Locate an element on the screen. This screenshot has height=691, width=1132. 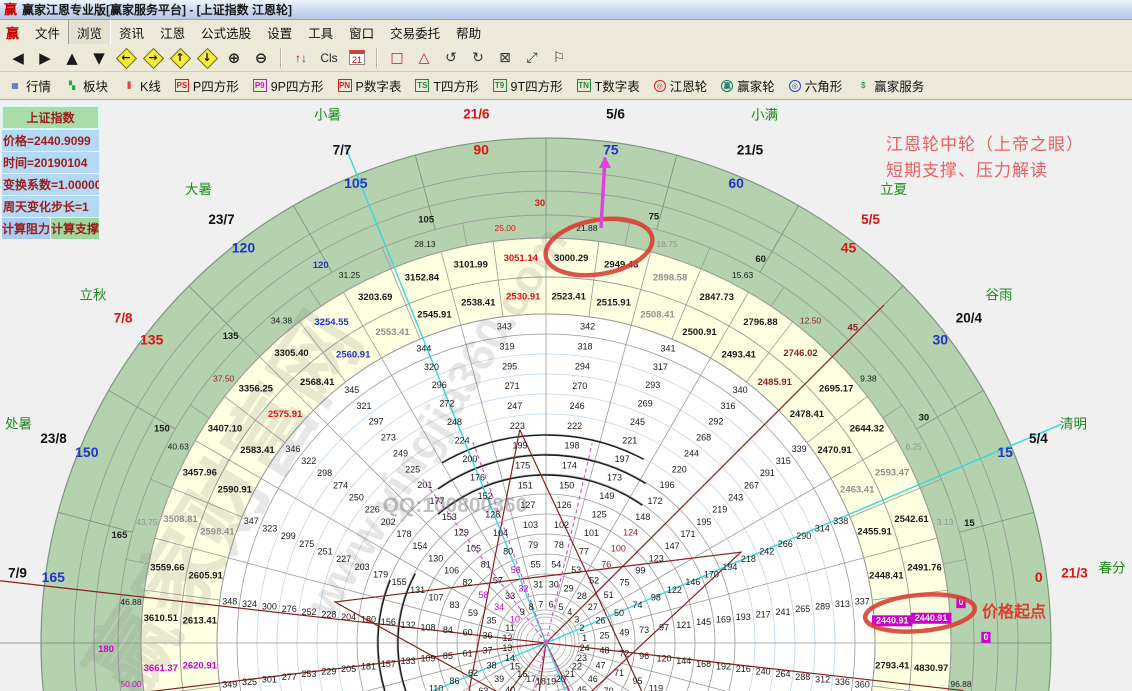
rim-degree-75: 75 is located at coordinates (611, 149).